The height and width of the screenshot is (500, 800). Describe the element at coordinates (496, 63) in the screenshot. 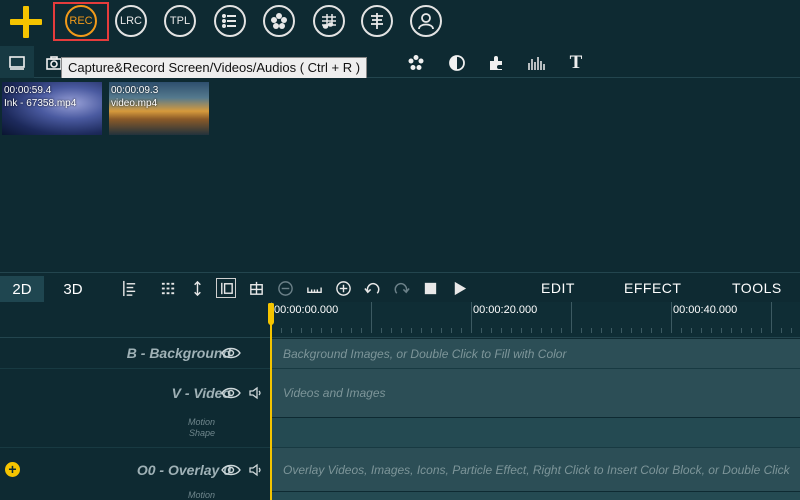

I see `puzzle-icon` at that location.